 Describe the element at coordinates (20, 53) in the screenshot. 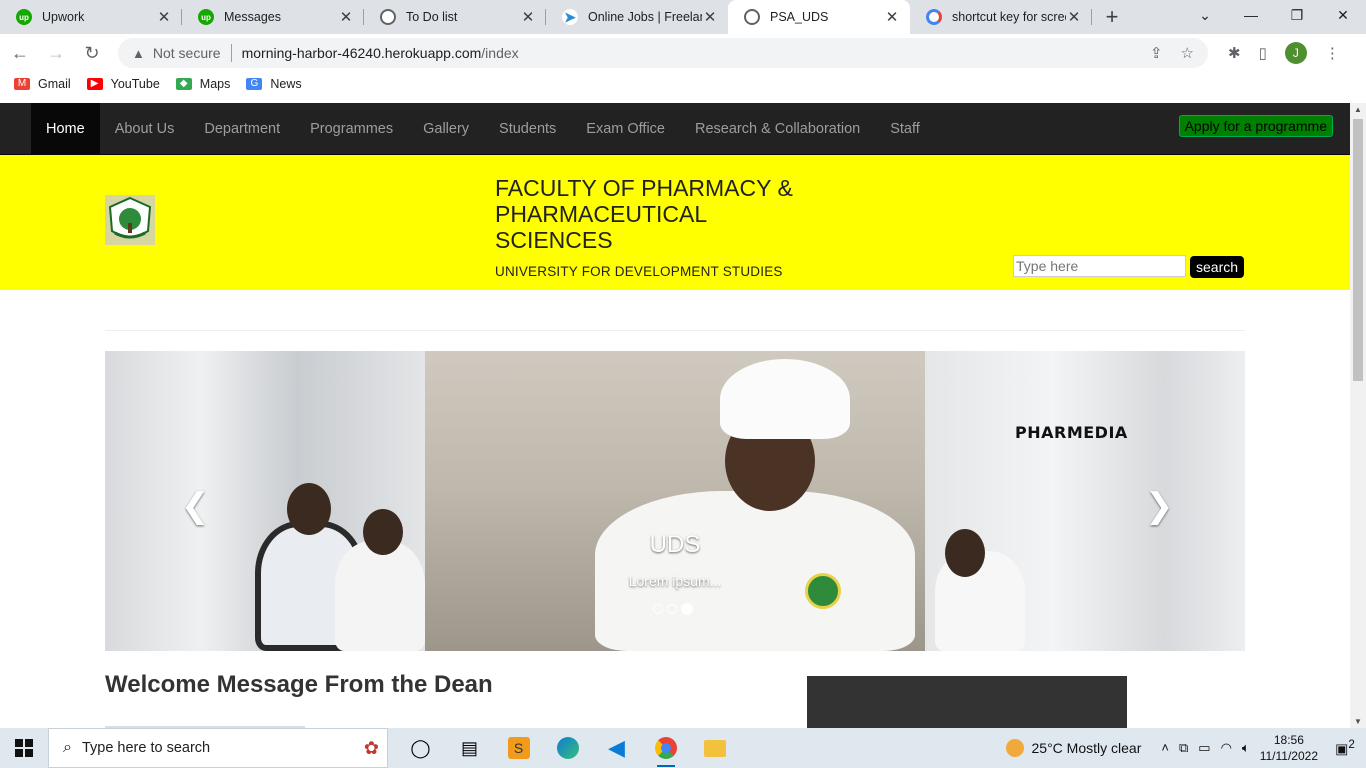

I see `back-icon: ←` at that location.